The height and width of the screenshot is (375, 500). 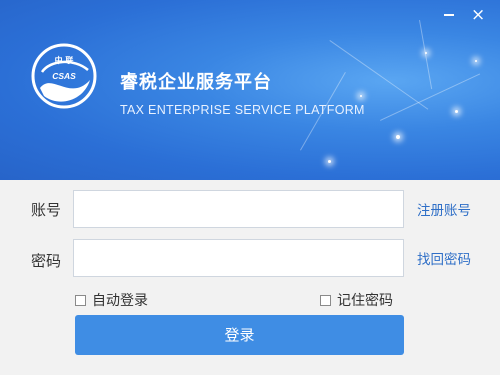 What do you see at coordinates (449, 15) in the screenshot?
I see `minimize-icon` at bounding box center [449, 15].